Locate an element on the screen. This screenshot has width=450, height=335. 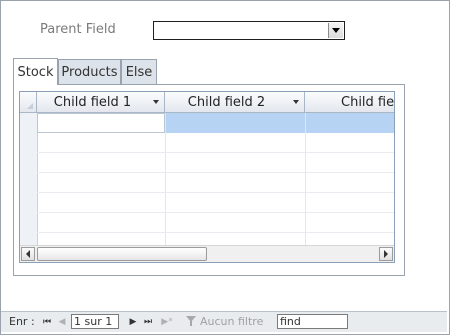
tab-stock: Stock is located at coordinates (35, 71).